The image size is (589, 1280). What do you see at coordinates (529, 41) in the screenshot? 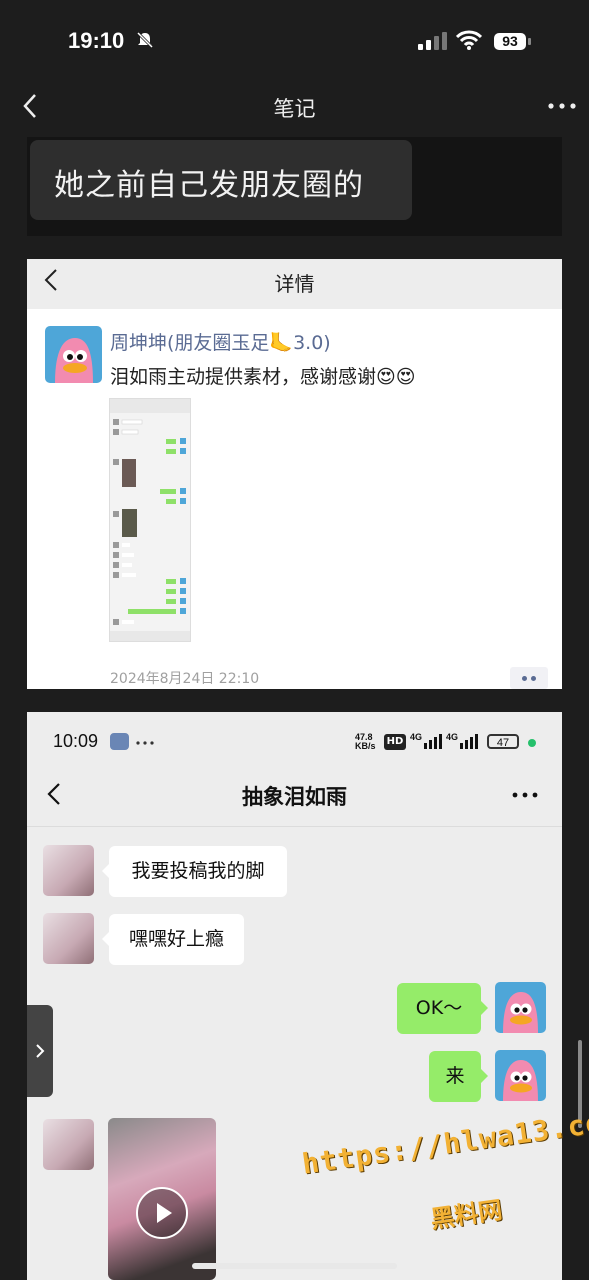
I see `battery-tip` at bounding box center [529, 41].